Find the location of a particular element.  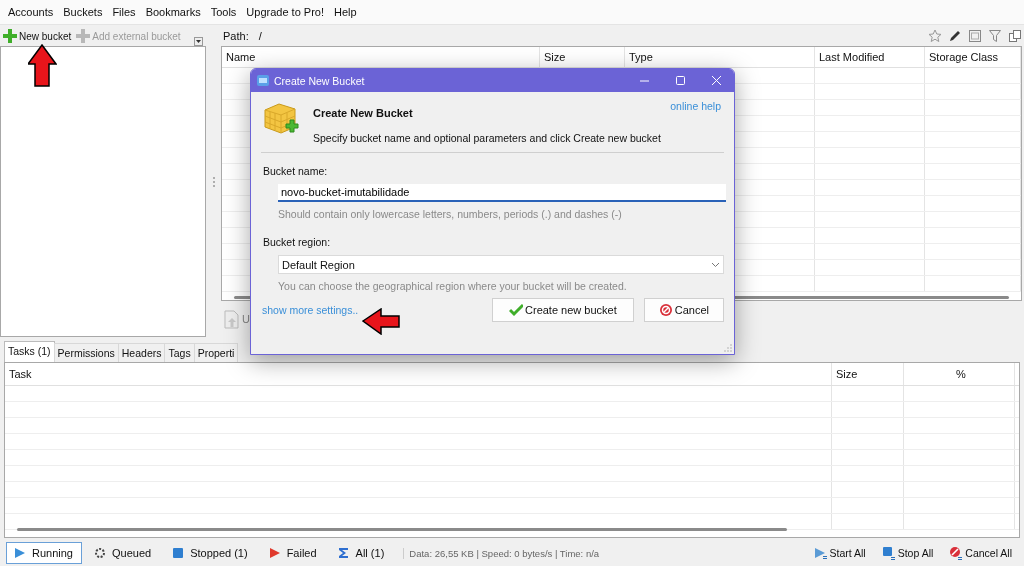

prohibited-icon is located at coordinates (665, 310).